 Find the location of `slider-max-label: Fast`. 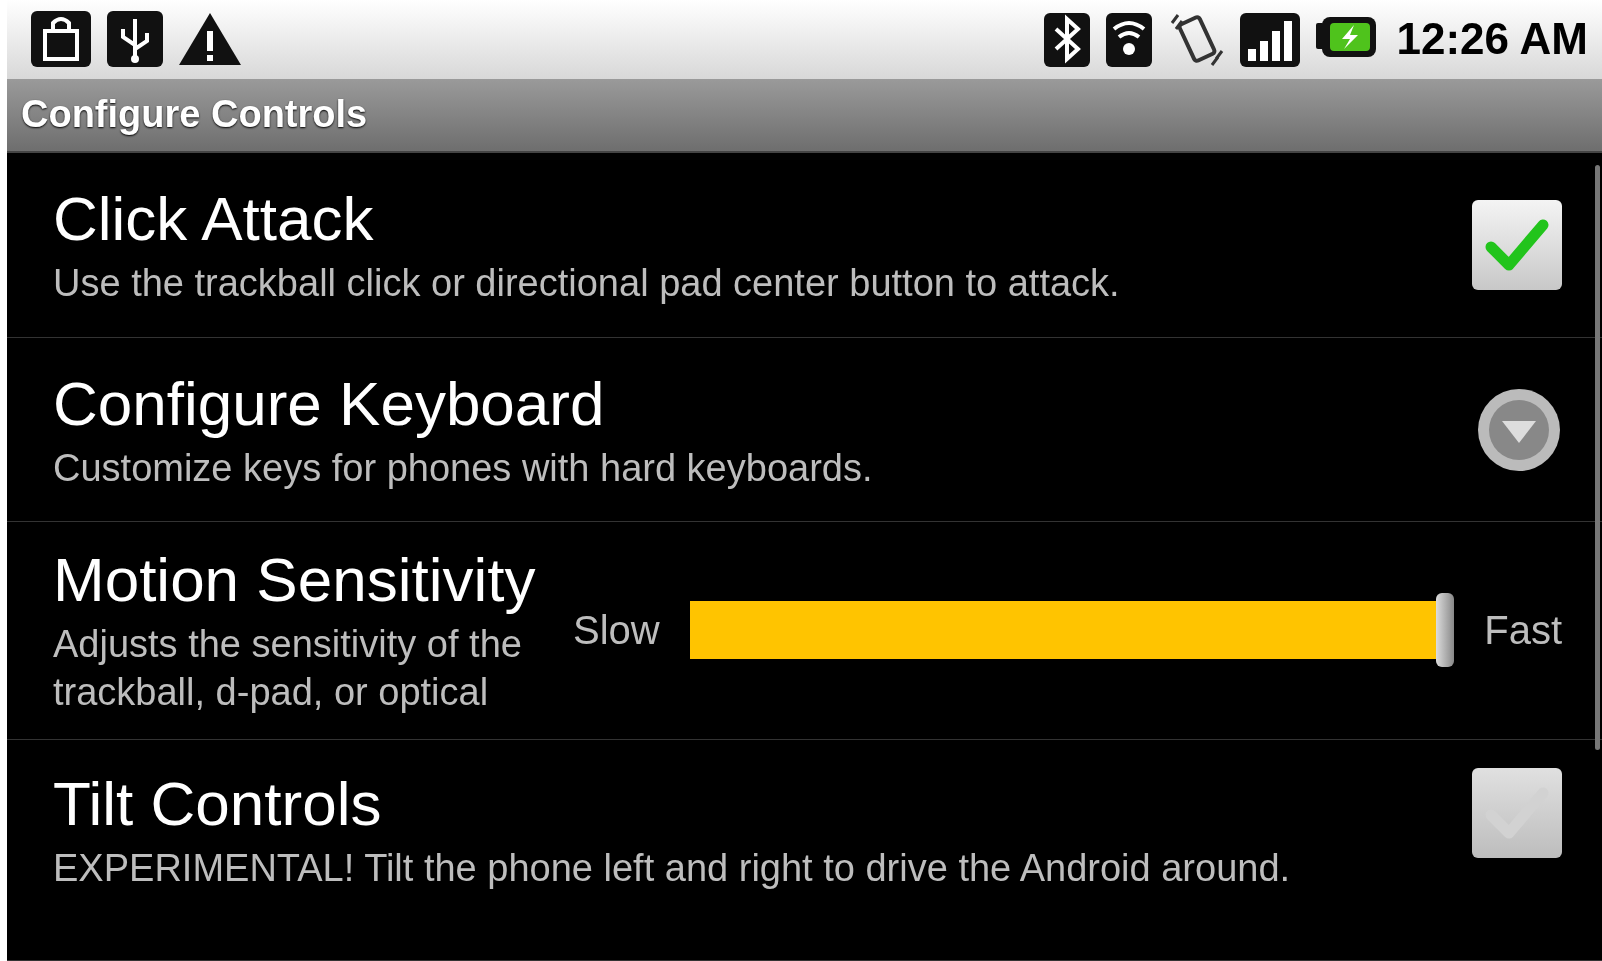

slider-max-label: Fast is located at coordinates (1523, 630).